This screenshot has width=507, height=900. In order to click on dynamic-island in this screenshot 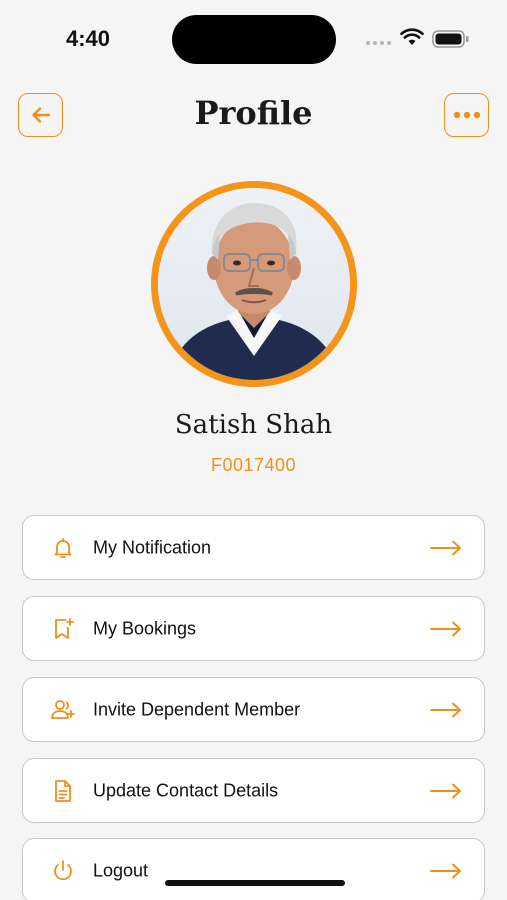, I will do `click(254, 39)`.